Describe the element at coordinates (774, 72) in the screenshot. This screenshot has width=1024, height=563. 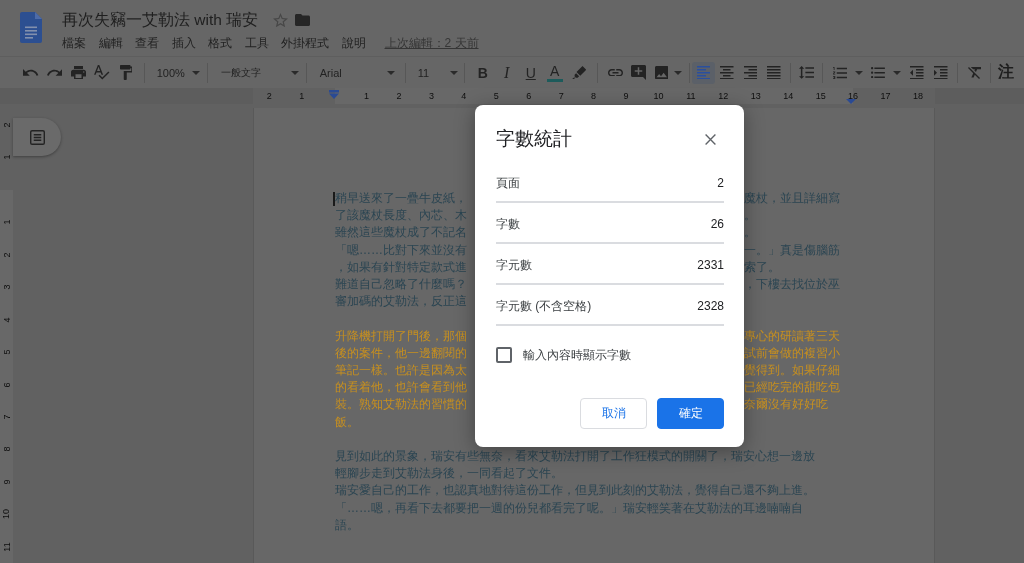
I see `align-justify-icon` at that location.